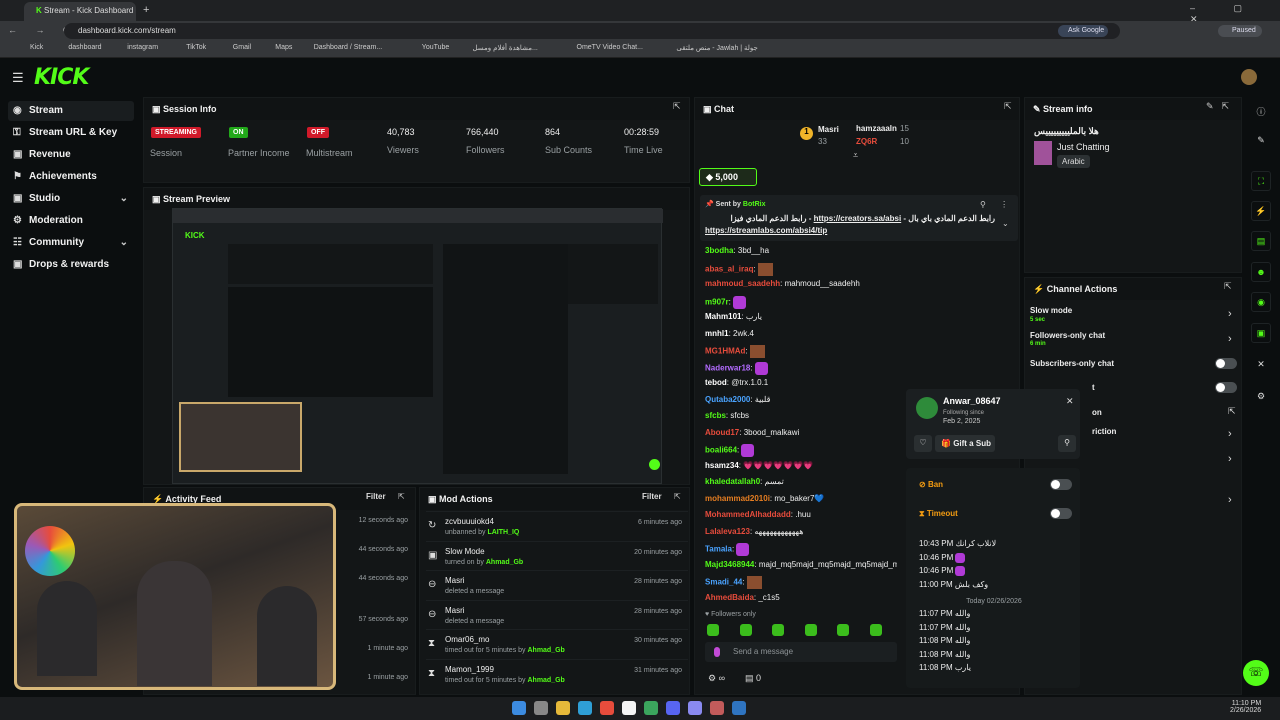 The image size is (1280, 720). What do you see at coordinates (677, 106) in the screenshot?
I see `expand-icon: ⇱` at bounding box center [677, 106].